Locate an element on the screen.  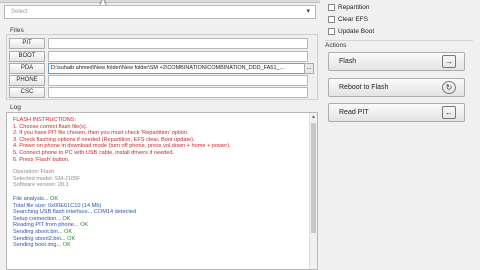
log-entry: Reading PIT from phone... OK is located at coordinates (165, 225).